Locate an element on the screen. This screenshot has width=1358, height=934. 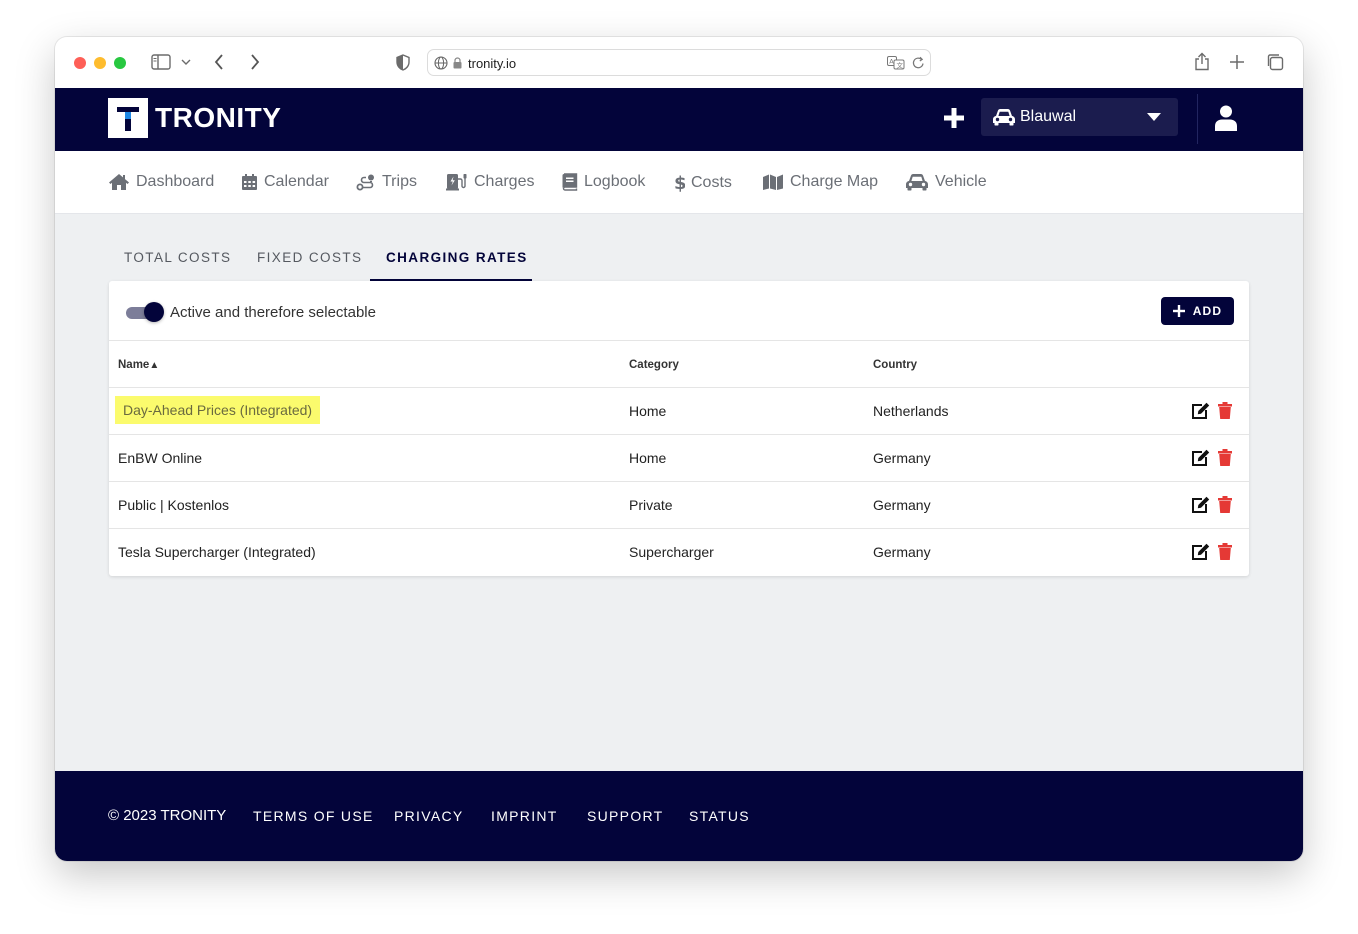
nav-label: Vehicle is located at coordinates (961, 181).